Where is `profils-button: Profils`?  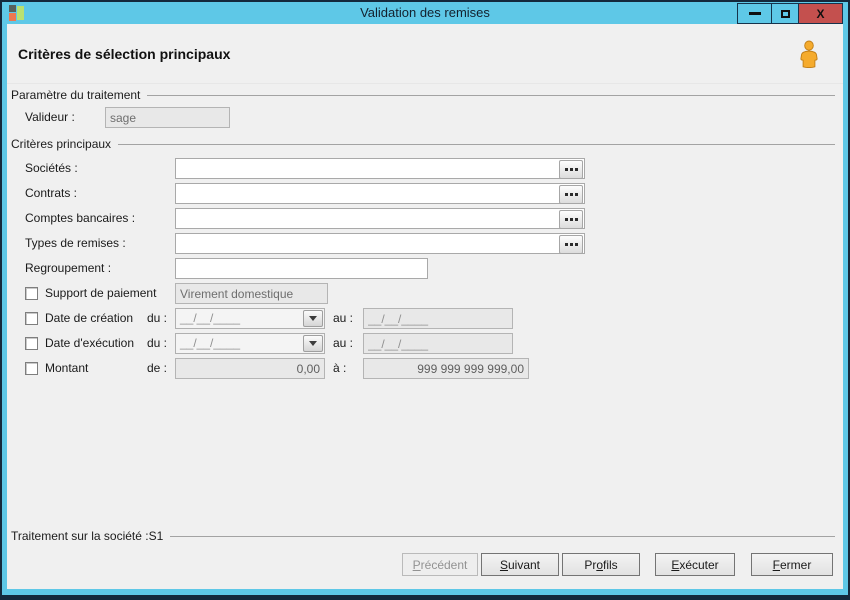
profils-button: Profils is located at coordinates (601, 564).